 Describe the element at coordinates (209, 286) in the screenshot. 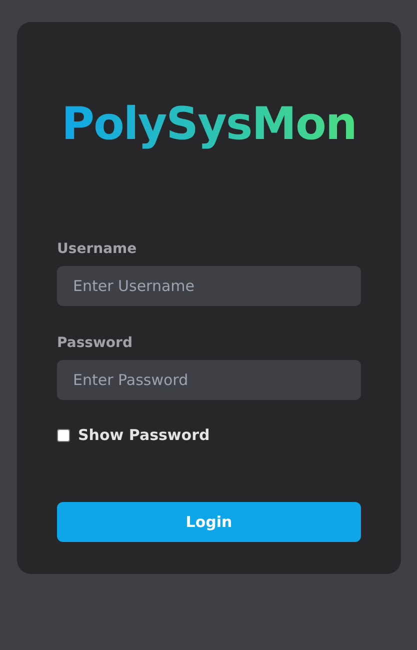

I see `input-field: Enter Username` at that location.